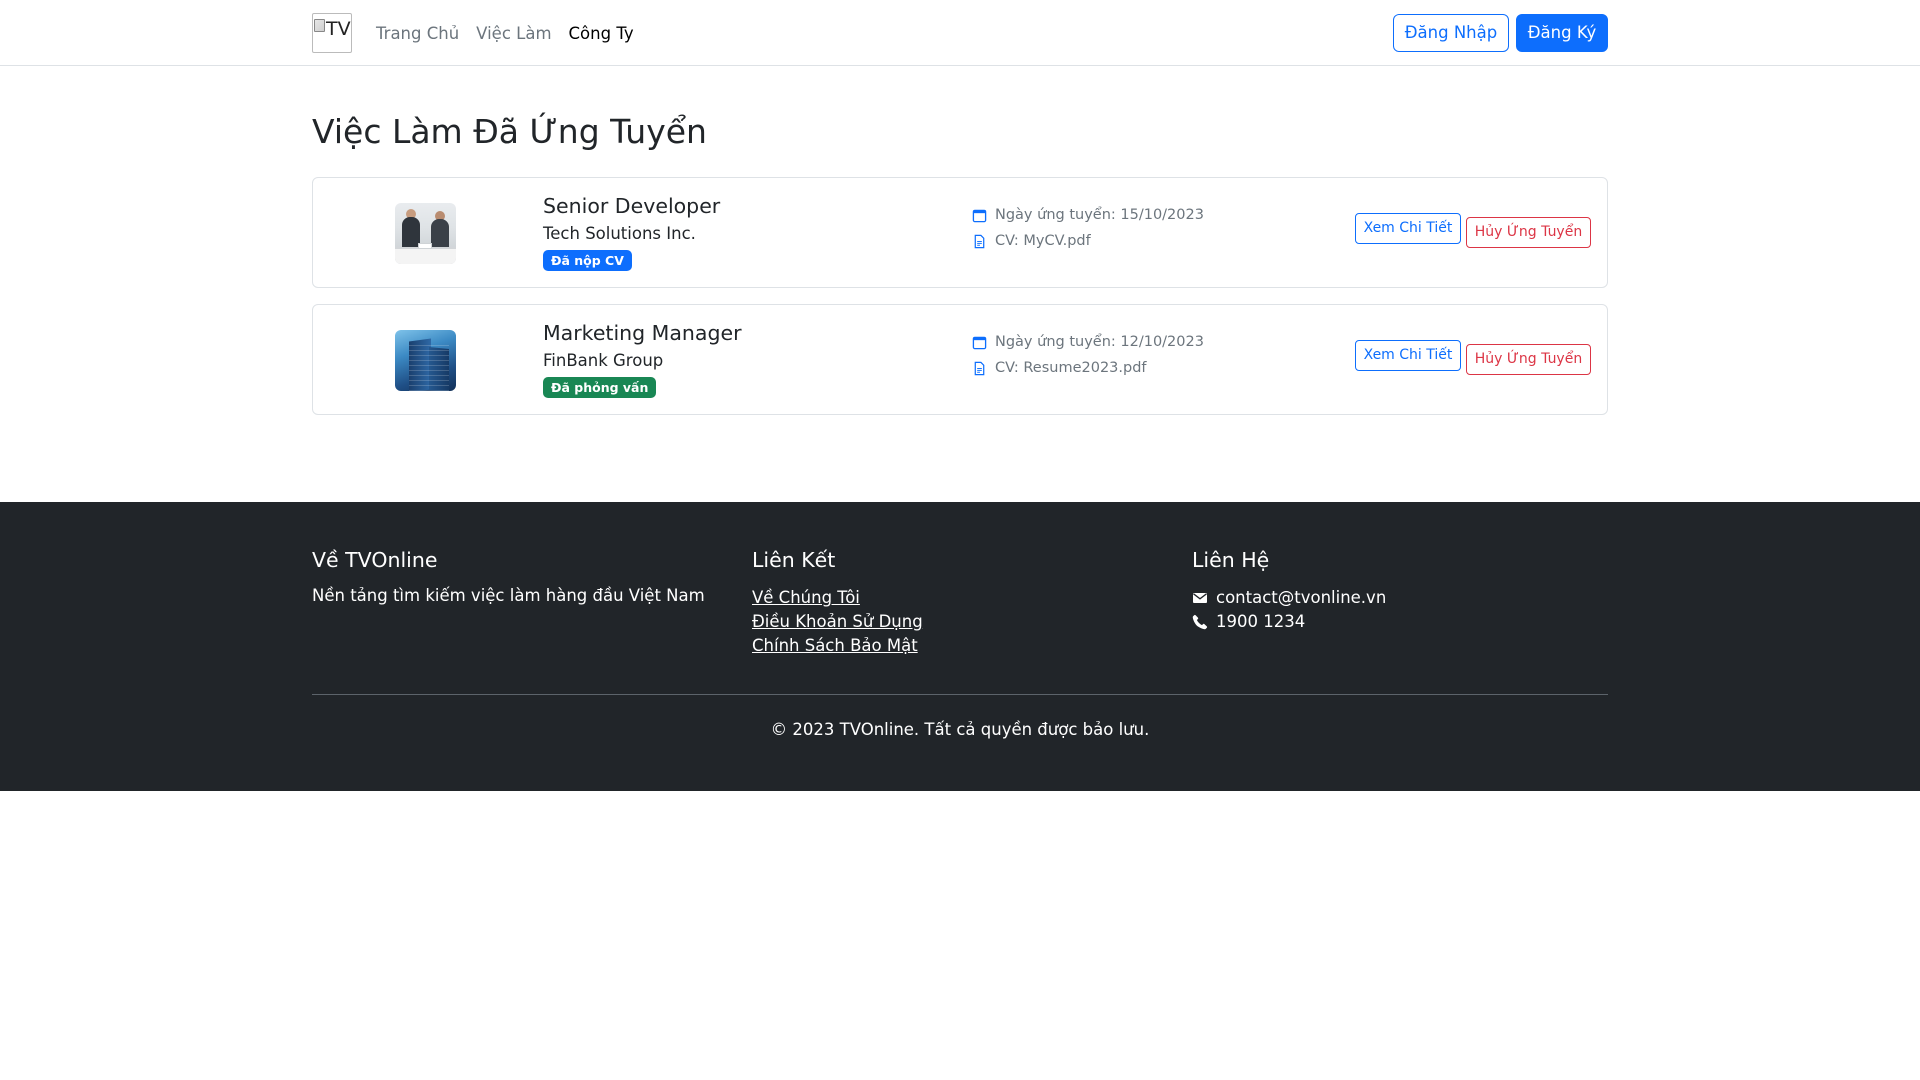 Image resolution: width=1920 pixels, height=1080 pixels. I want to click on envelope-icon, so click(1200, 598).